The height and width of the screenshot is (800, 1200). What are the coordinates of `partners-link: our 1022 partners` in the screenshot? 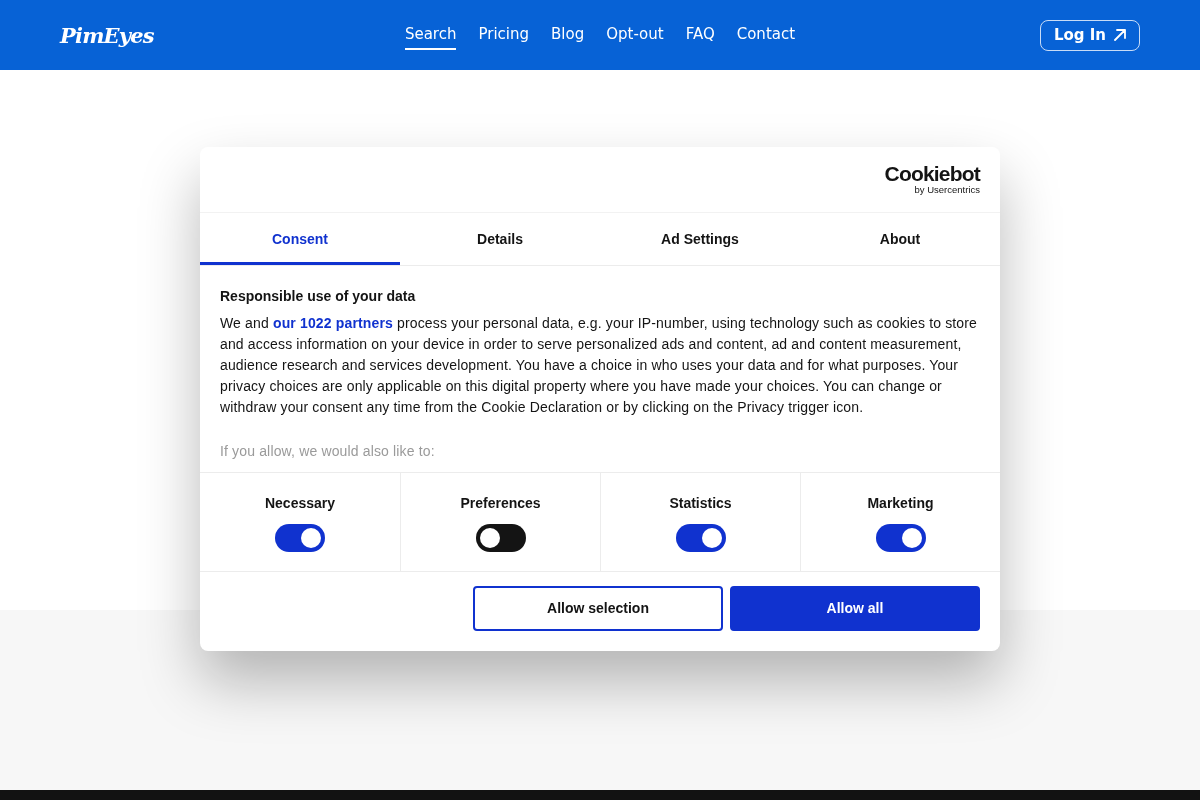 It's located at (332, 323).